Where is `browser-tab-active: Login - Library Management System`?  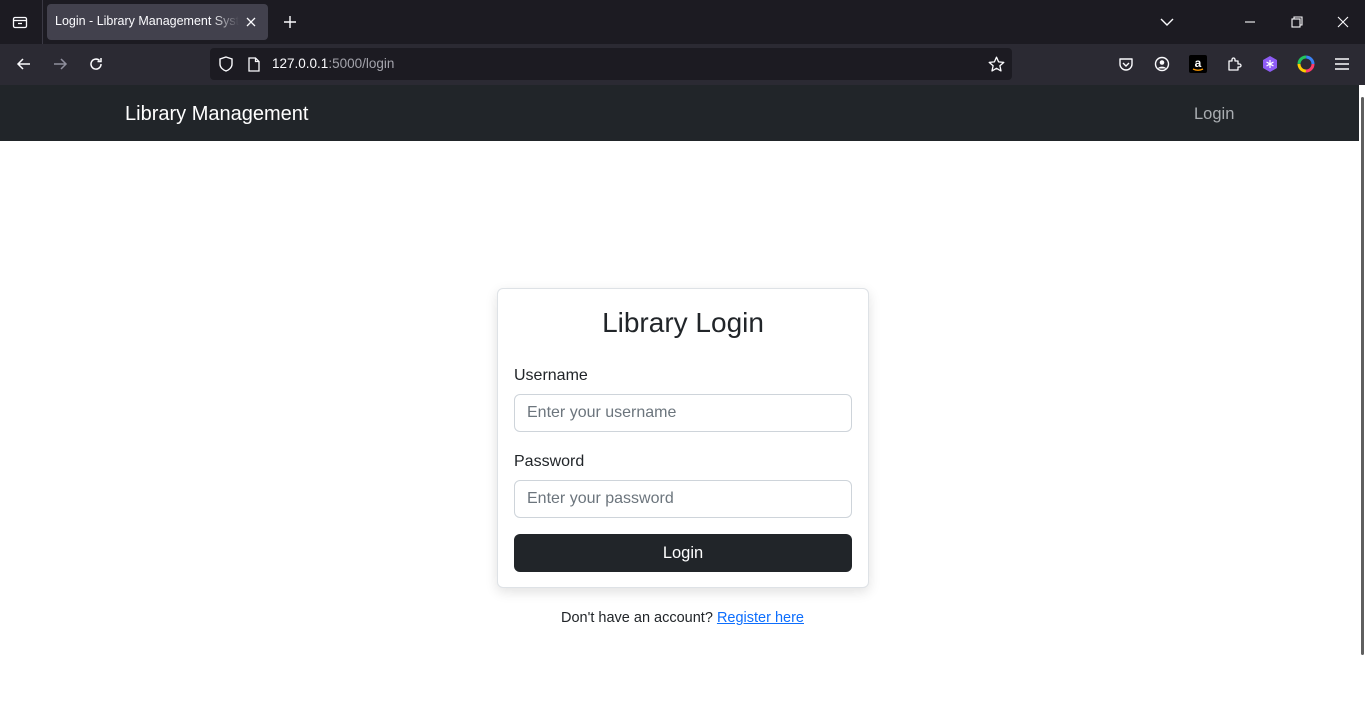 browser-tab-active: Login - Library Management System is located at coordinates (157, 22).